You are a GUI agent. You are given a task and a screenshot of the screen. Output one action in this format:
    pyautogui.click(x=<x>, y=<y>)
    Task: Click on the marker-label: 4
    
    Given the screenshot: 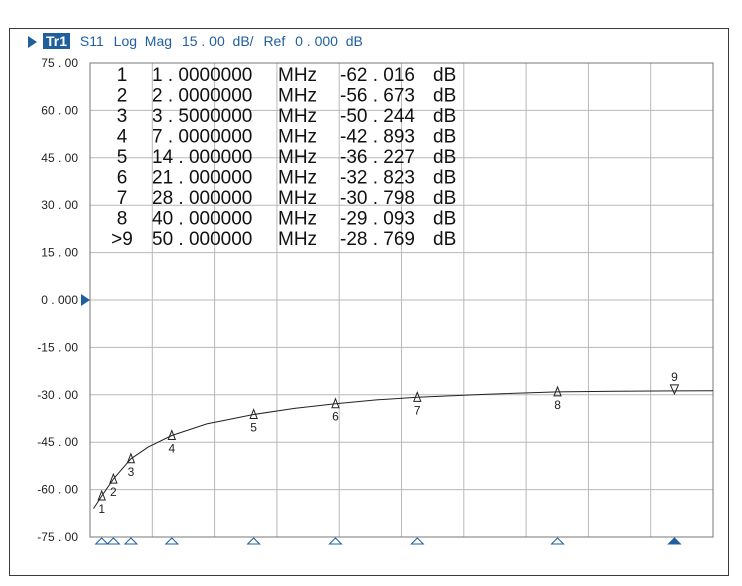 What is the action you would take?
    pyautogui.click(x=171, y=449)
    